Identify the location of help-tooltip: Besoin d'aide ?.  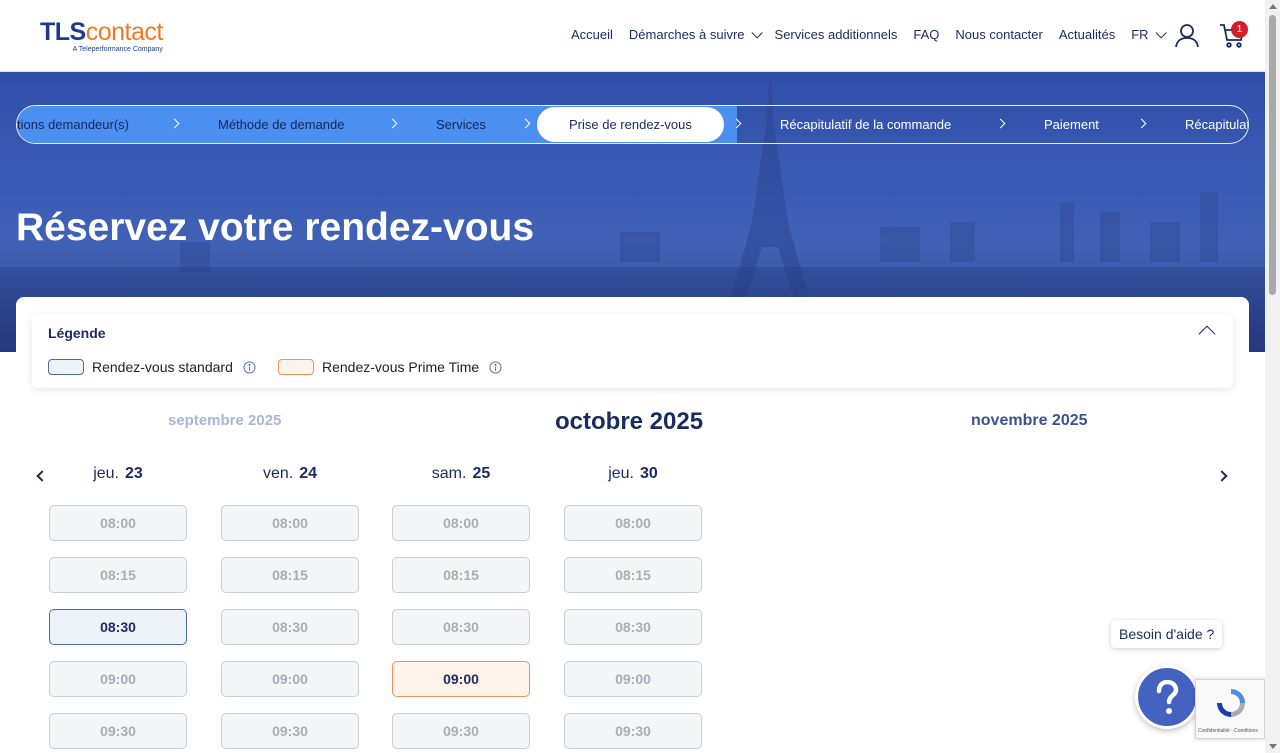
(1167, 634).